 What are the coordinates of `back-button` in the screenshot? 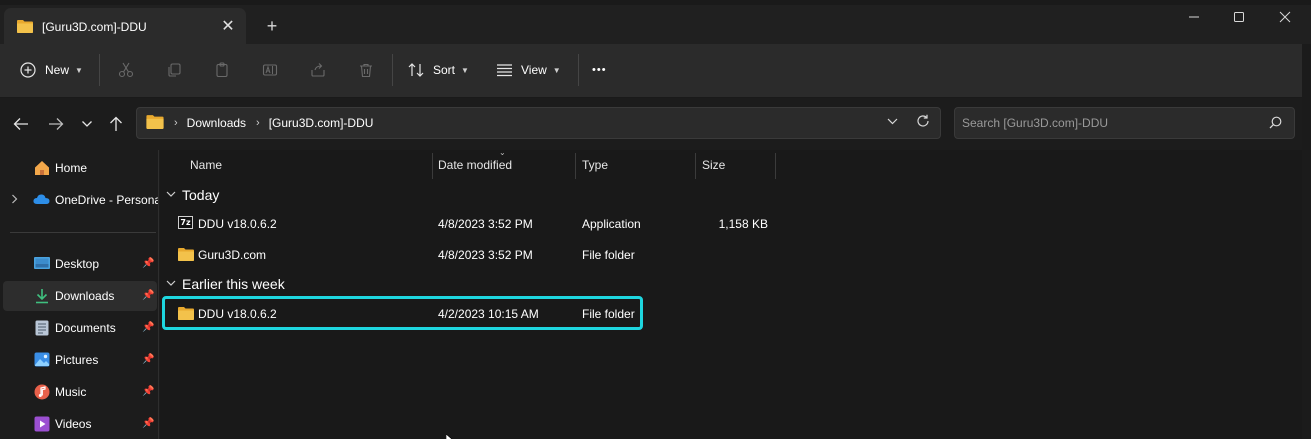 It's located at (21, 124).